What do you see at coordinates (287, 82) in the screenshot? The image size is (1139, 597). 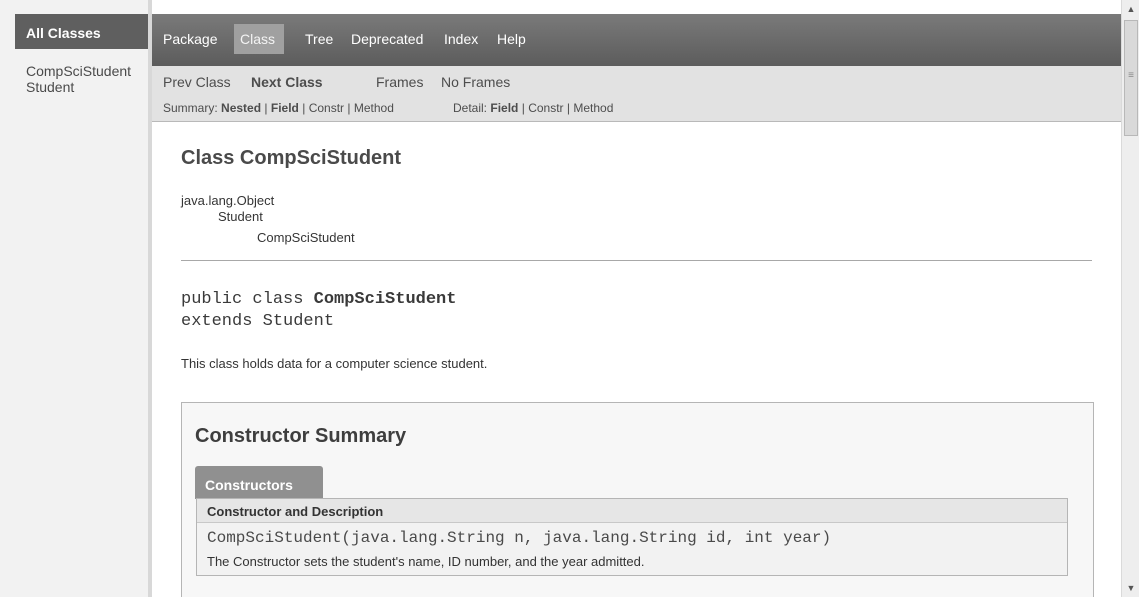 I see `next-class-link: Next Class` at bounding box center [287, 82].